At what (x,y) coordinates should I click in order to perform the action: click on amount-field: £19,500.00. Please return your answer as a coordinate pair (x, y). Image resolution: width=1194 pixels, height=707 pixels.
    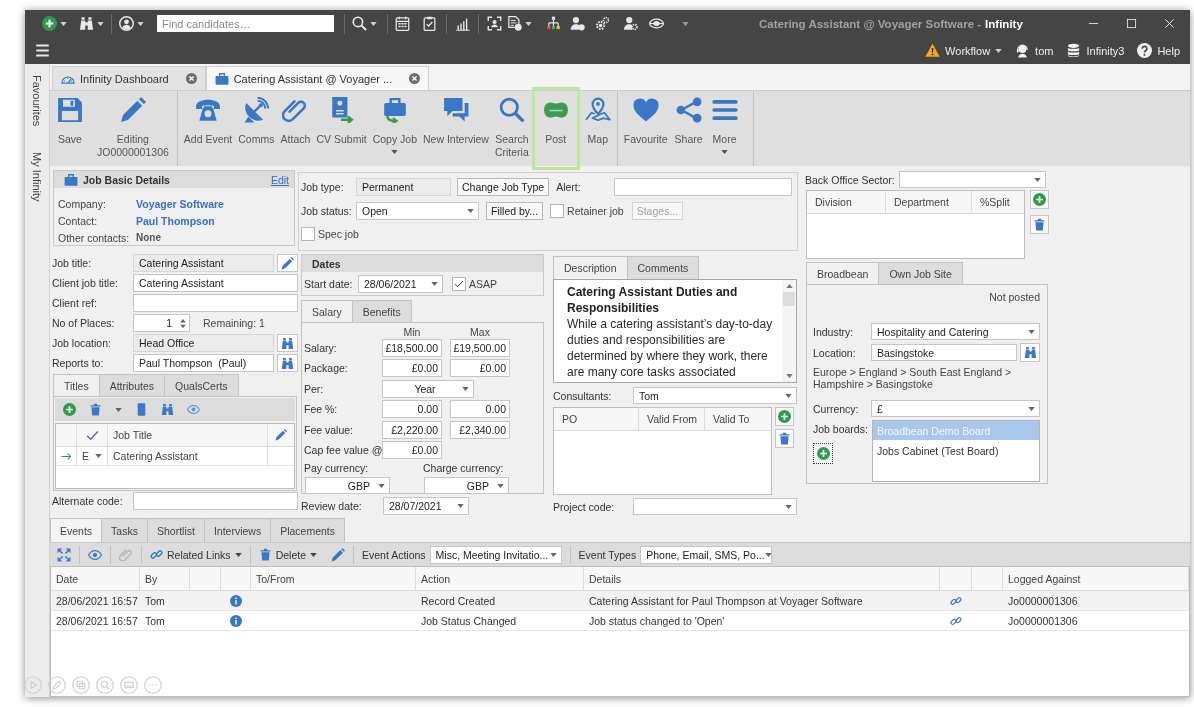
    Looking at the image, I should click on (480, 348).